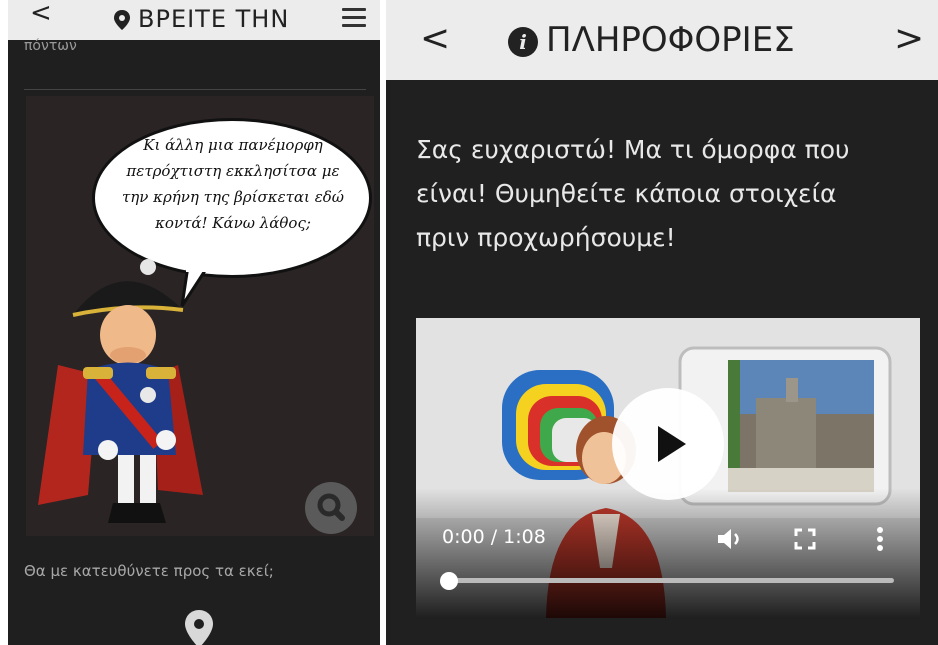 The image size is (938, 645). I want to click on info-icon: i, so click(523, 42).